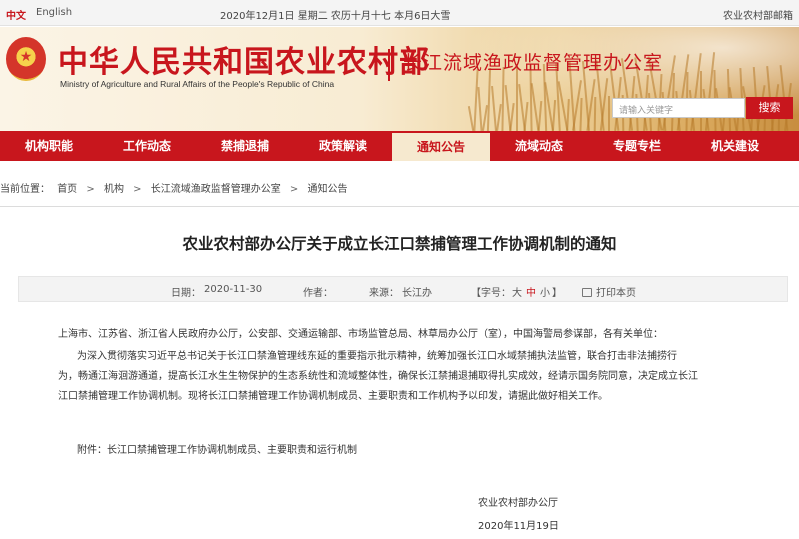 The image size is (799, 539). Describe the element at coordinates (233, 289) in the screenshot. I see `publish-date: 2020-11-30` at that location.